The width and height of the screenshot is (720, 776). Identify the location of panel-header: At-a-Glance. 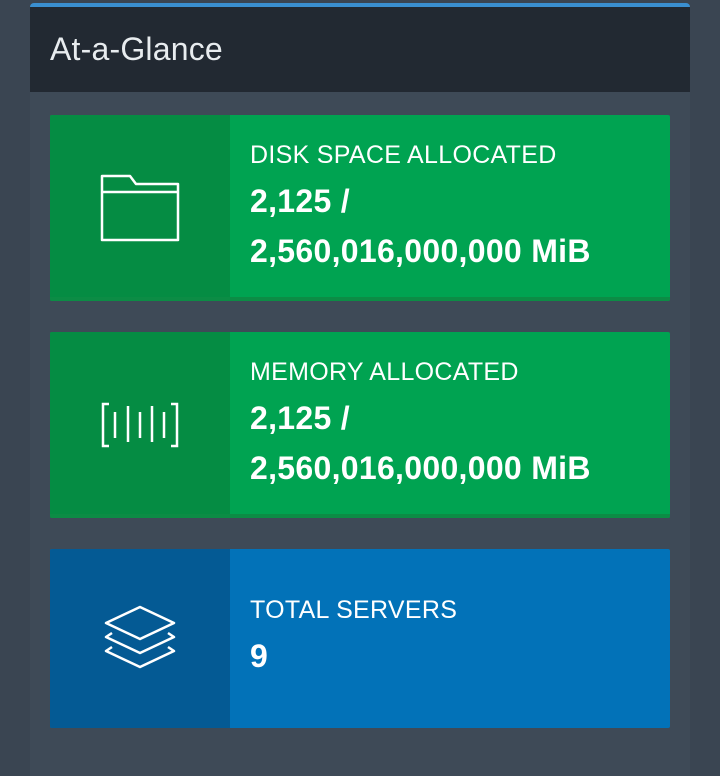
(360, 49).